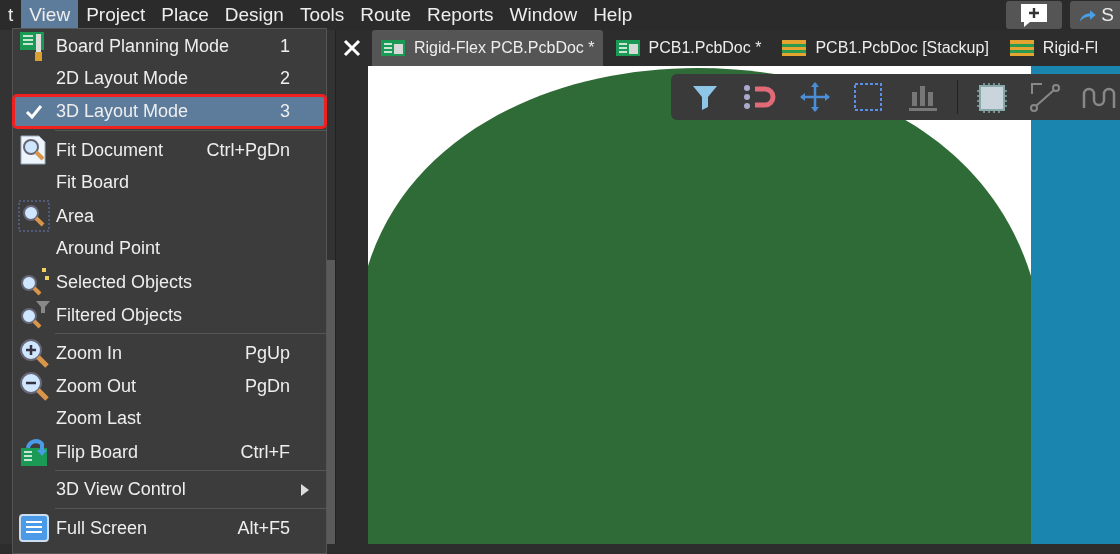 Image resolution: width=1120 pixels, height=554 pixels. I want to click on area-zoom-icon, so click(34, 216).